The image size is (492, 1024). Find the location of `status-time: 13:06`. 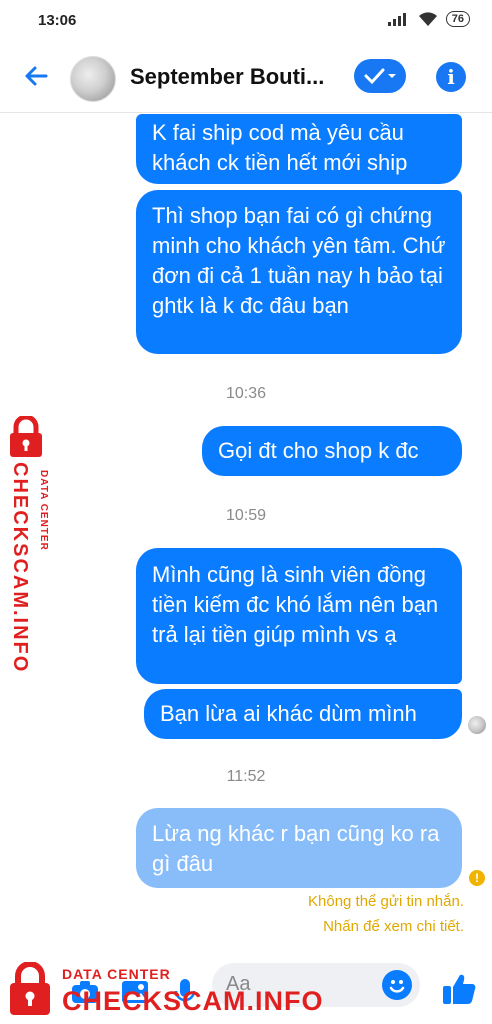

status-time: 13:06 is located at coordinates (57, 20).